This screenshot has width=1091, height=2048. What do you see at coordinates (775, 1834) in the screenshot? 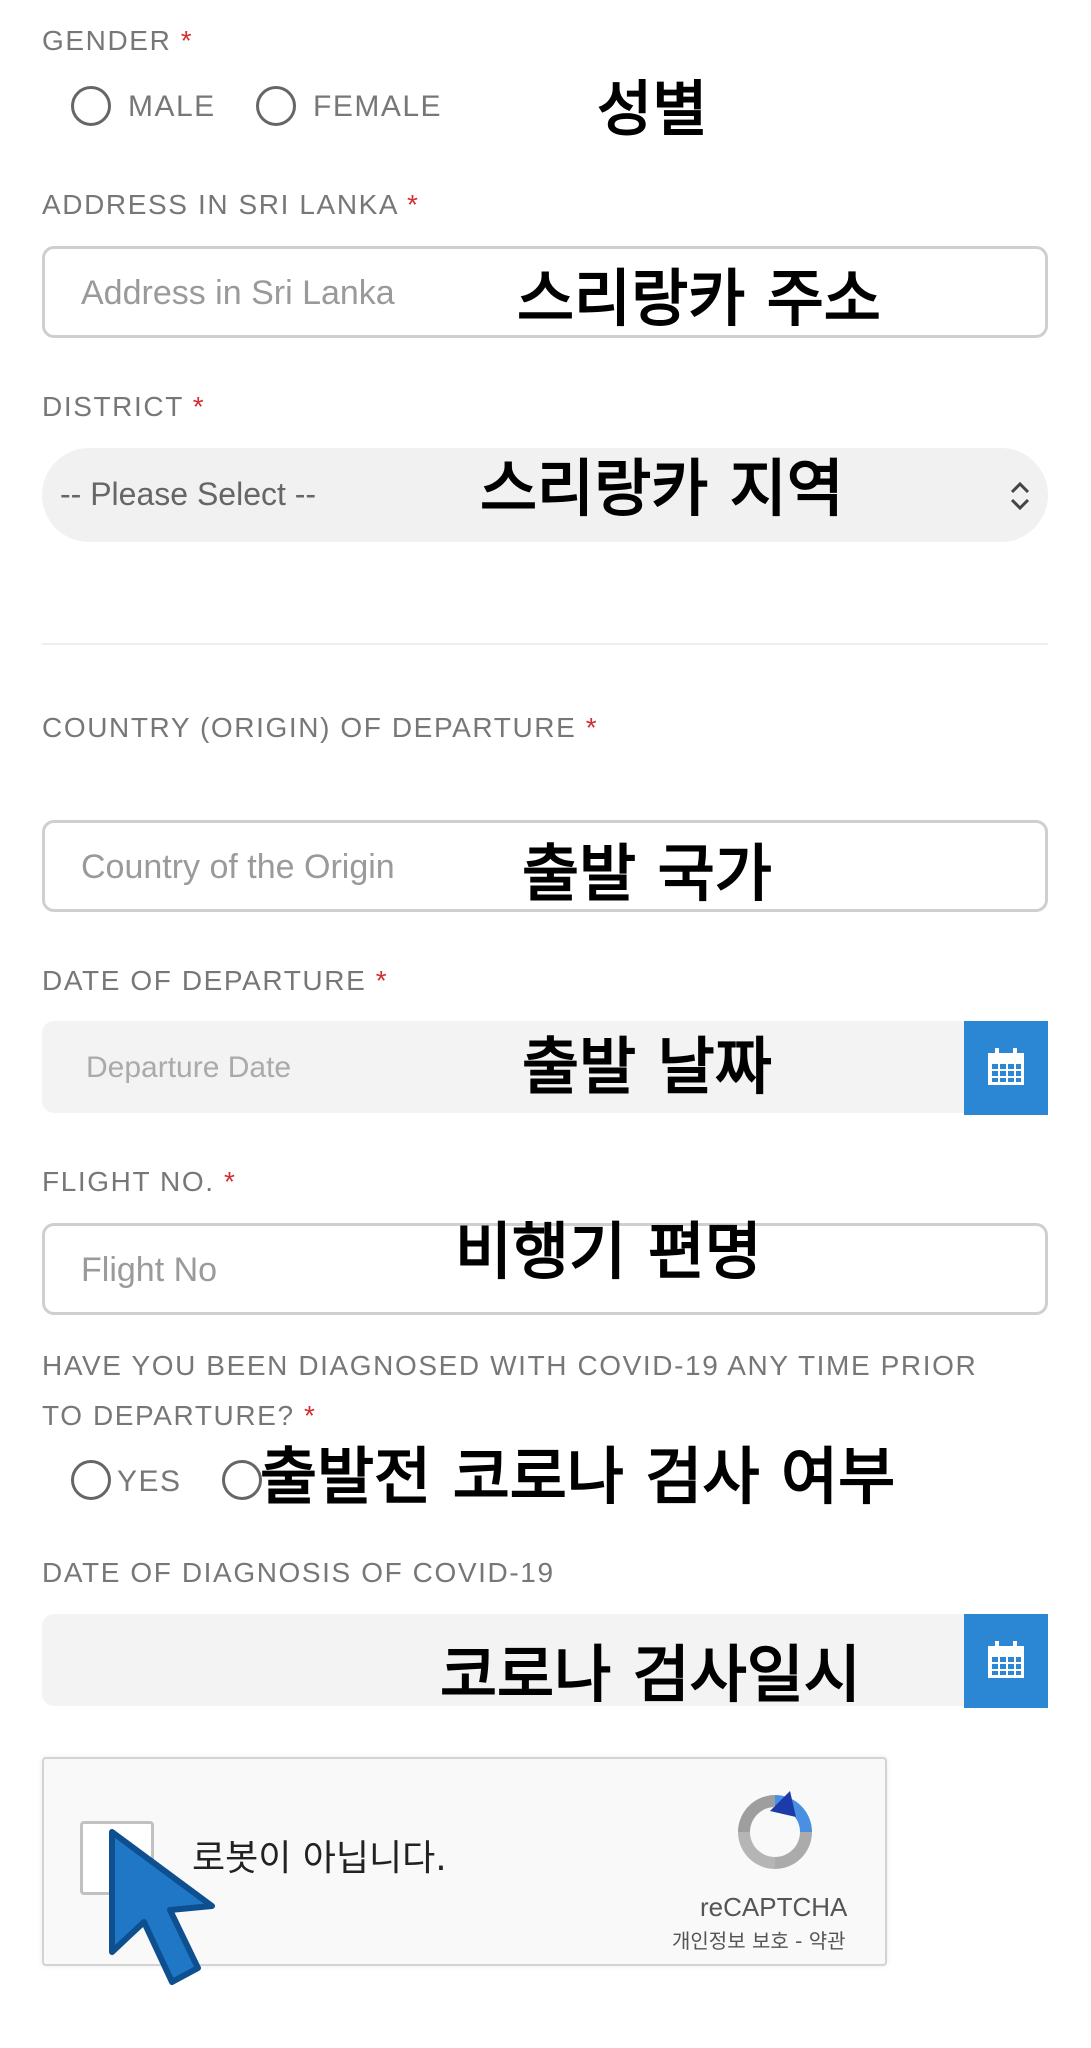
I see `recaptcha-logo-icon` at bounding box center [775, 1834].